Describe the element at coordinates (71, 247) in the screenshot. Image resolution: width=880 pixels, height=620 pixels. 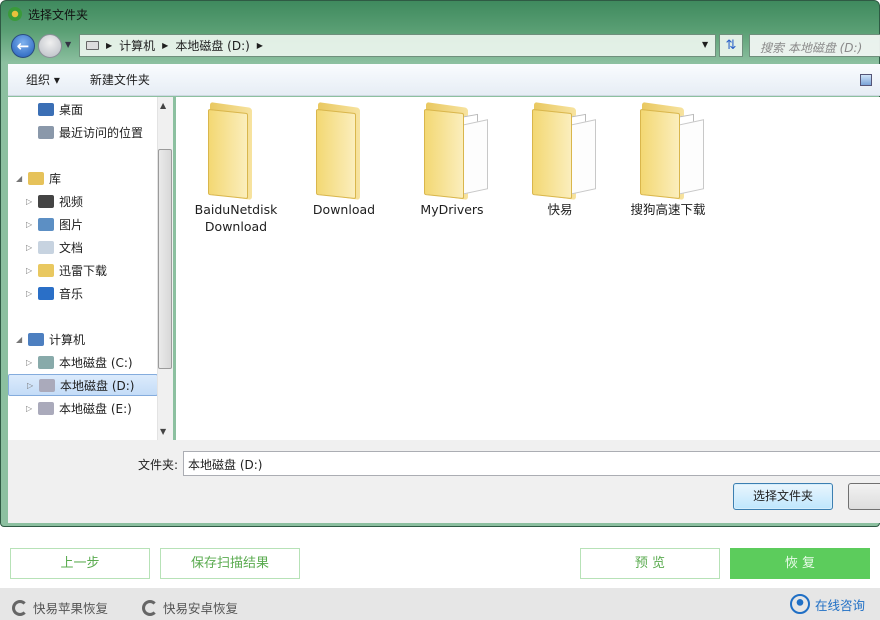
I see `nav-item-label: 文档` at that location.